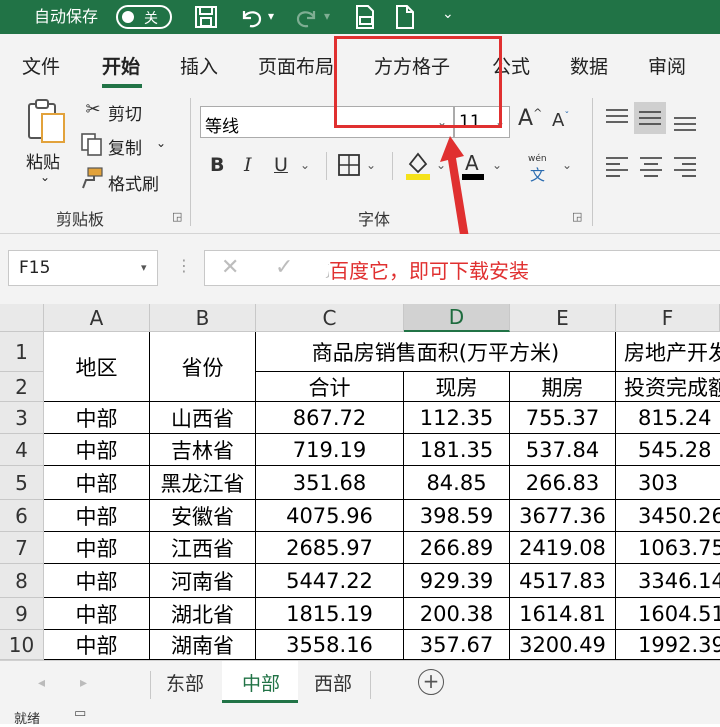 Image resolution: width=720 pixels, height=727 pixels. I want to click on align-middle-button, so click(650, 118).